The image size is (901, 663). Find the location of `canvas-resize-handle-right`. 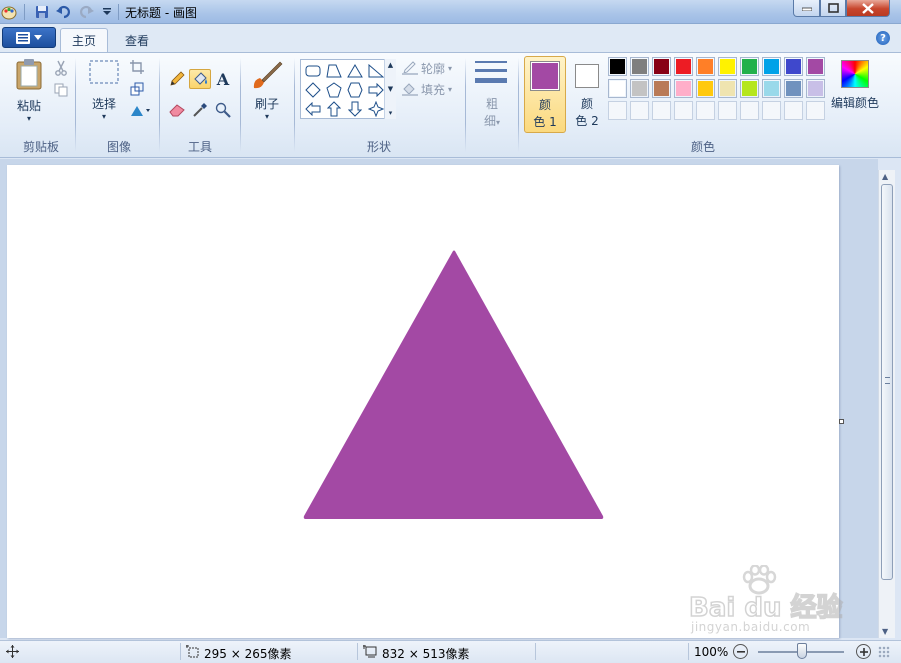

canvas-resize-handle-right is located at coordinates (841, 421).